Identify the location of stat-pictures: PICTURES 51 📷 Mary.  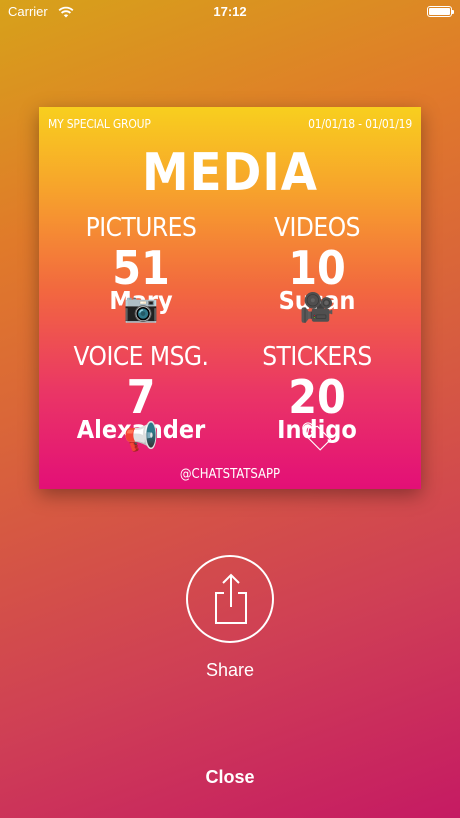
(141, 267).